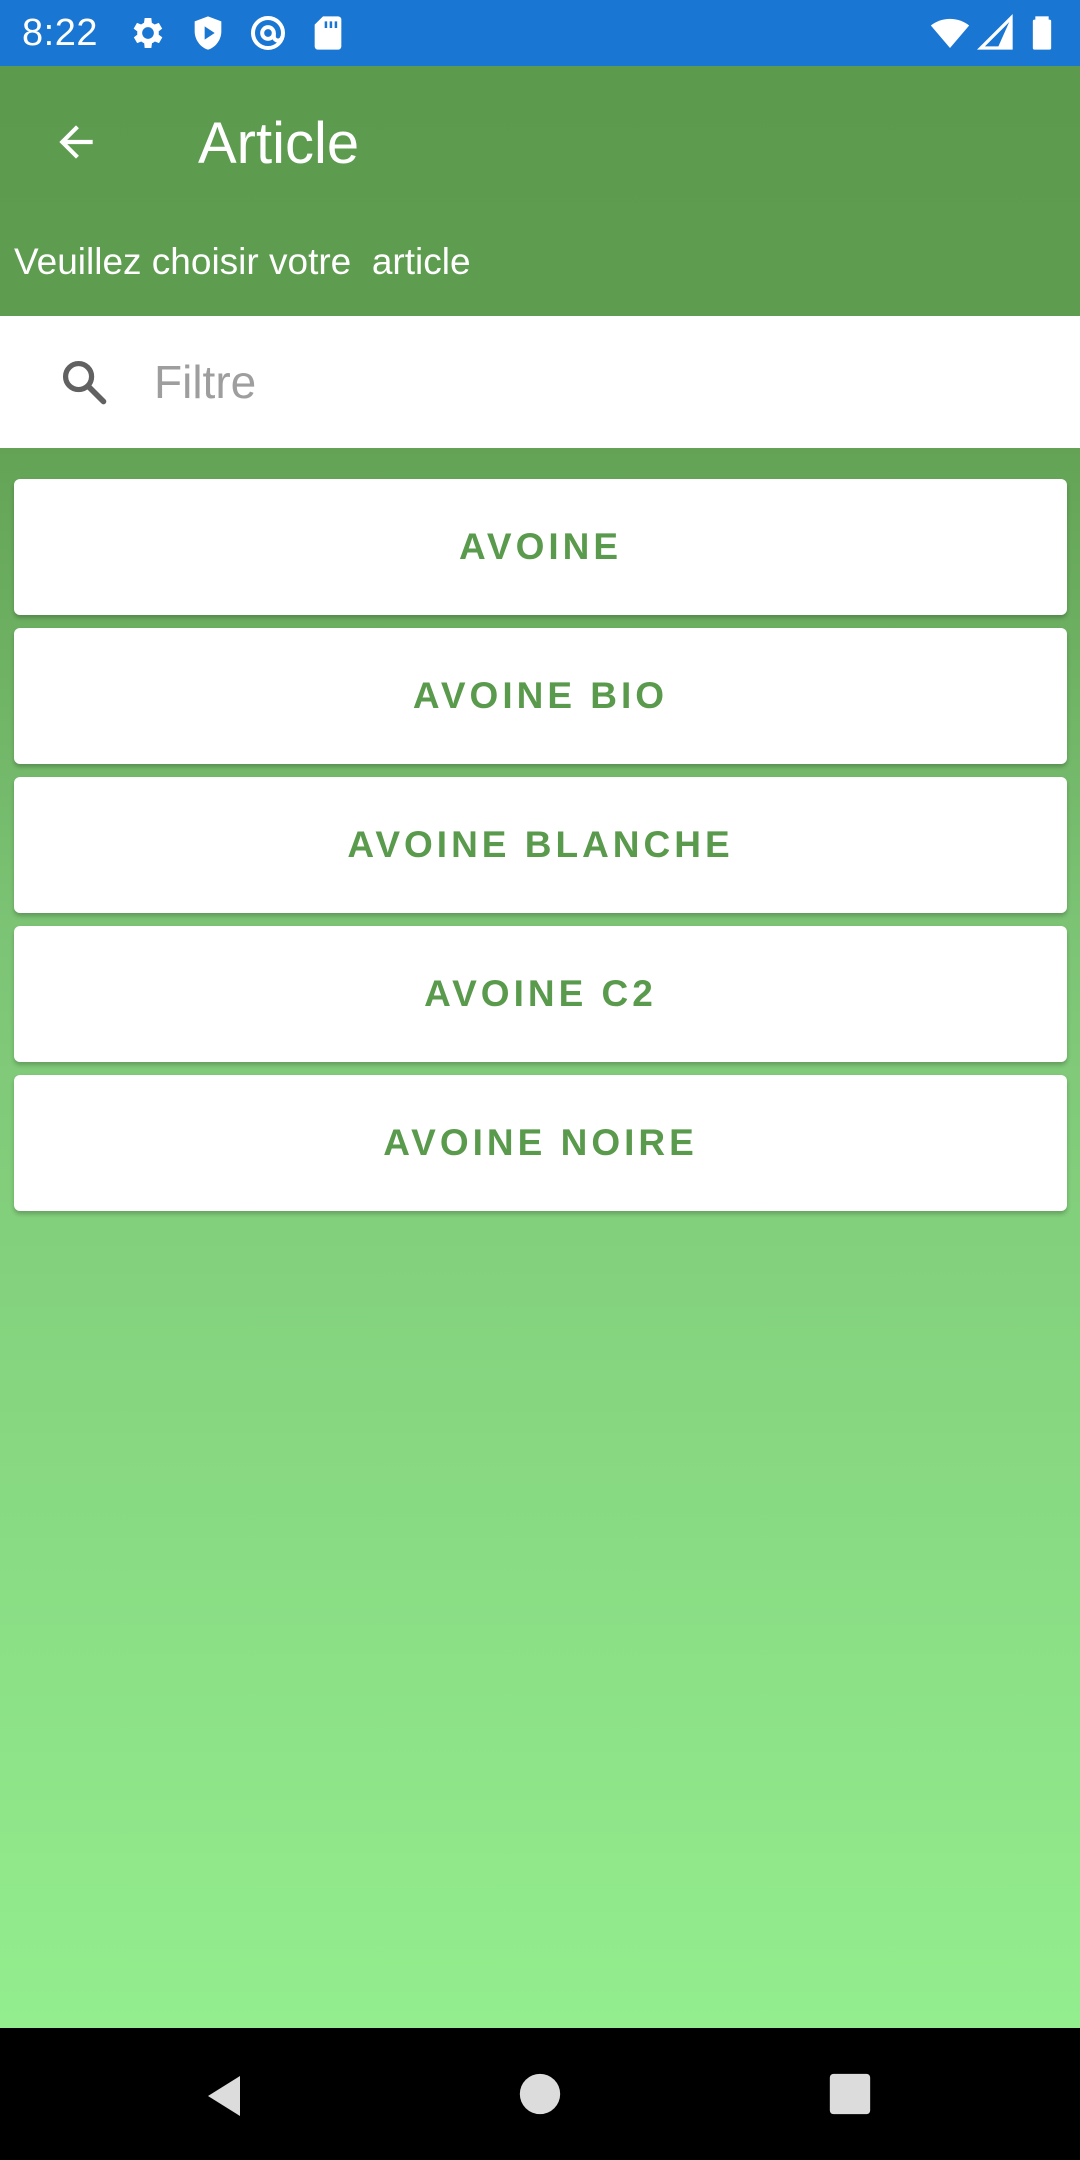  What do you see at coordinates (540, 33) in the screenshot?
I see `status-bar: 8:22` at bounding box center [540, 33].